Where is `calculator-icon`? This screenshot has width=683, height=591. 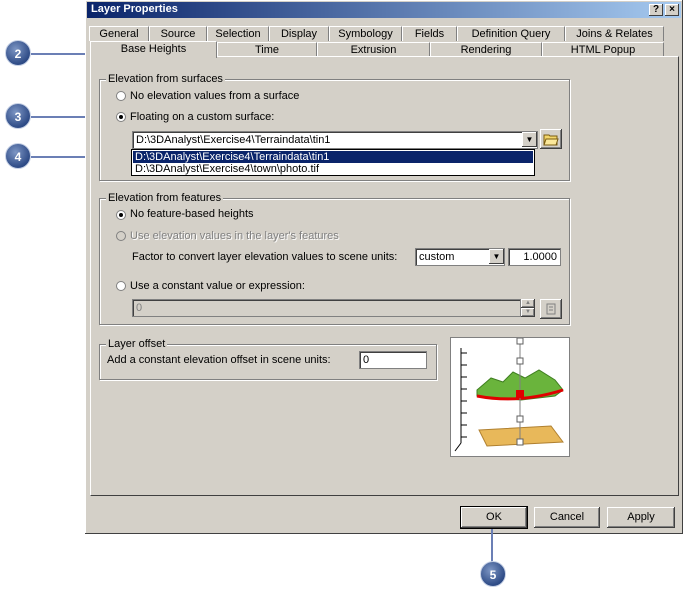
calculator-icon is located at coordinates (551, 309).